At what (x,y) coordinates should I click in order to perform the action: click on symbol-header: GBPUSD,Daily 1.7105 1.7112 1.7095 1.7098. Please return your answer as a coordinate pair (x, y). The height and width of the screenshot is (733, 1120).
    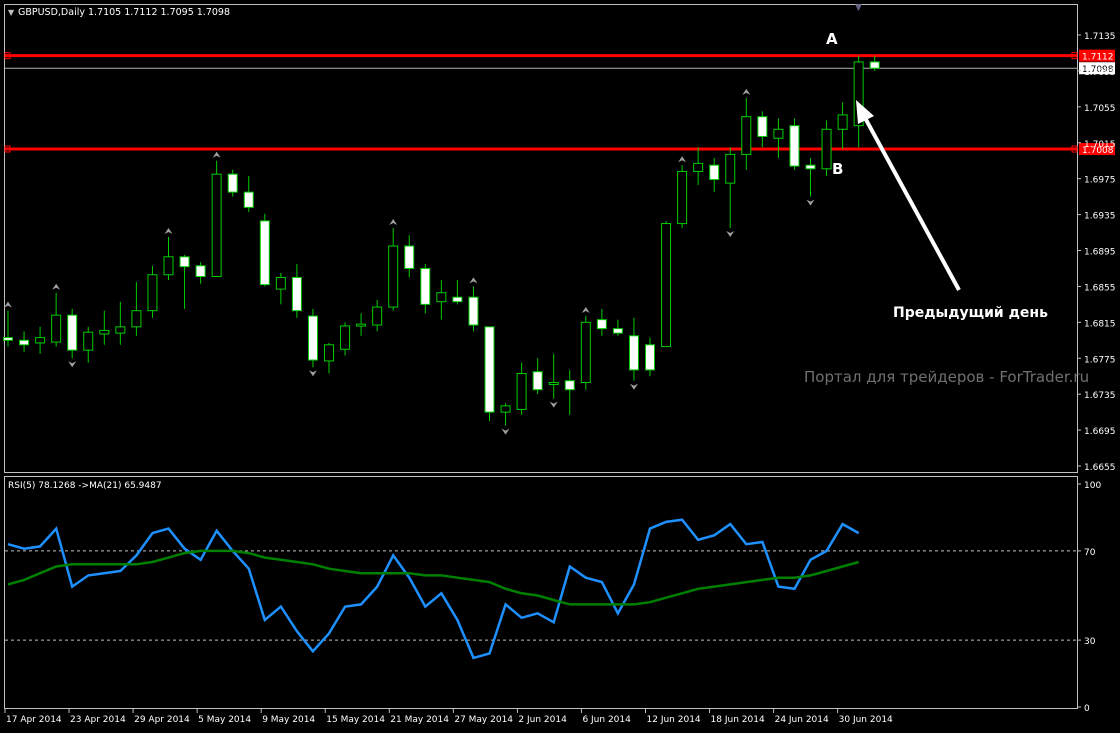
    Looking at the image, I should click on (124, 12).